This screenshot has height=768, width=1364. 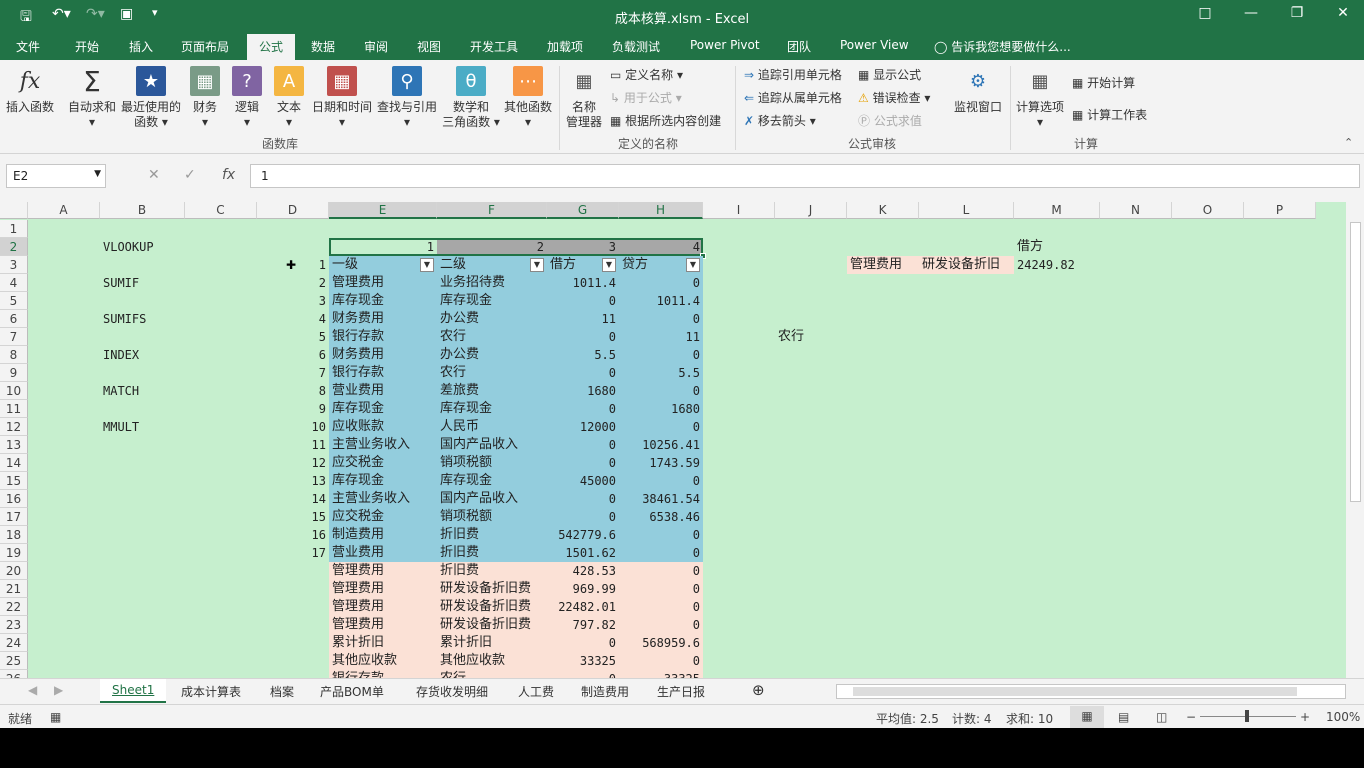 What do you see at coordinates (142, 355) in the screenshot?
I see `cell-B8: INDEX` at bounding box center [142, 355].